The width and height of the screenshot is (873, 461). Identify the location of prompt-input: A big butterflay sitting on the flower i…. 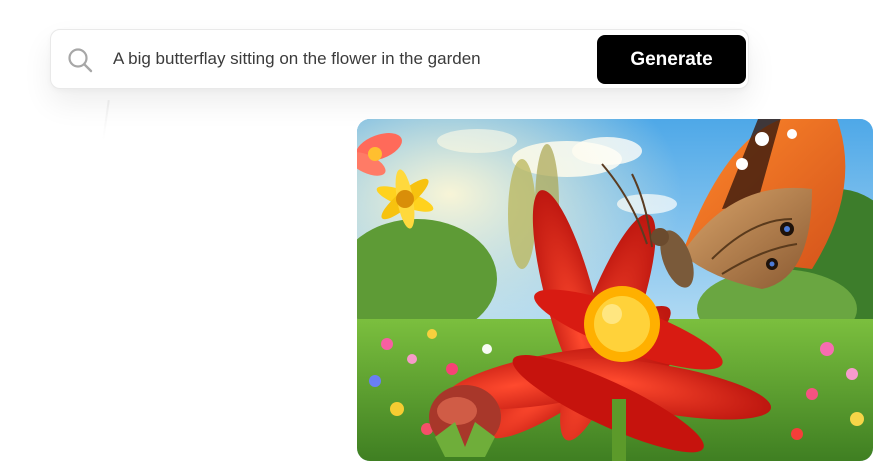
(348, 59).